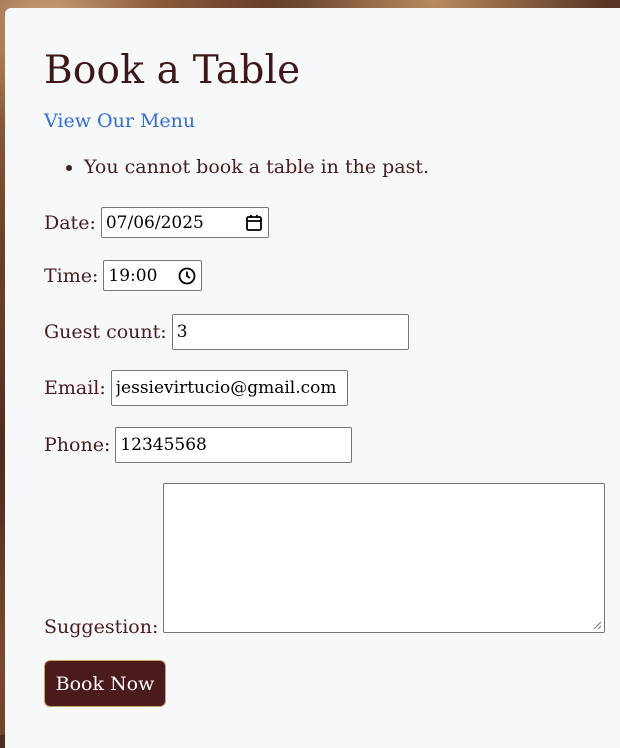 The image size is (620, 748). I want to click on guests-label: Guest count:, so click(105, 332).